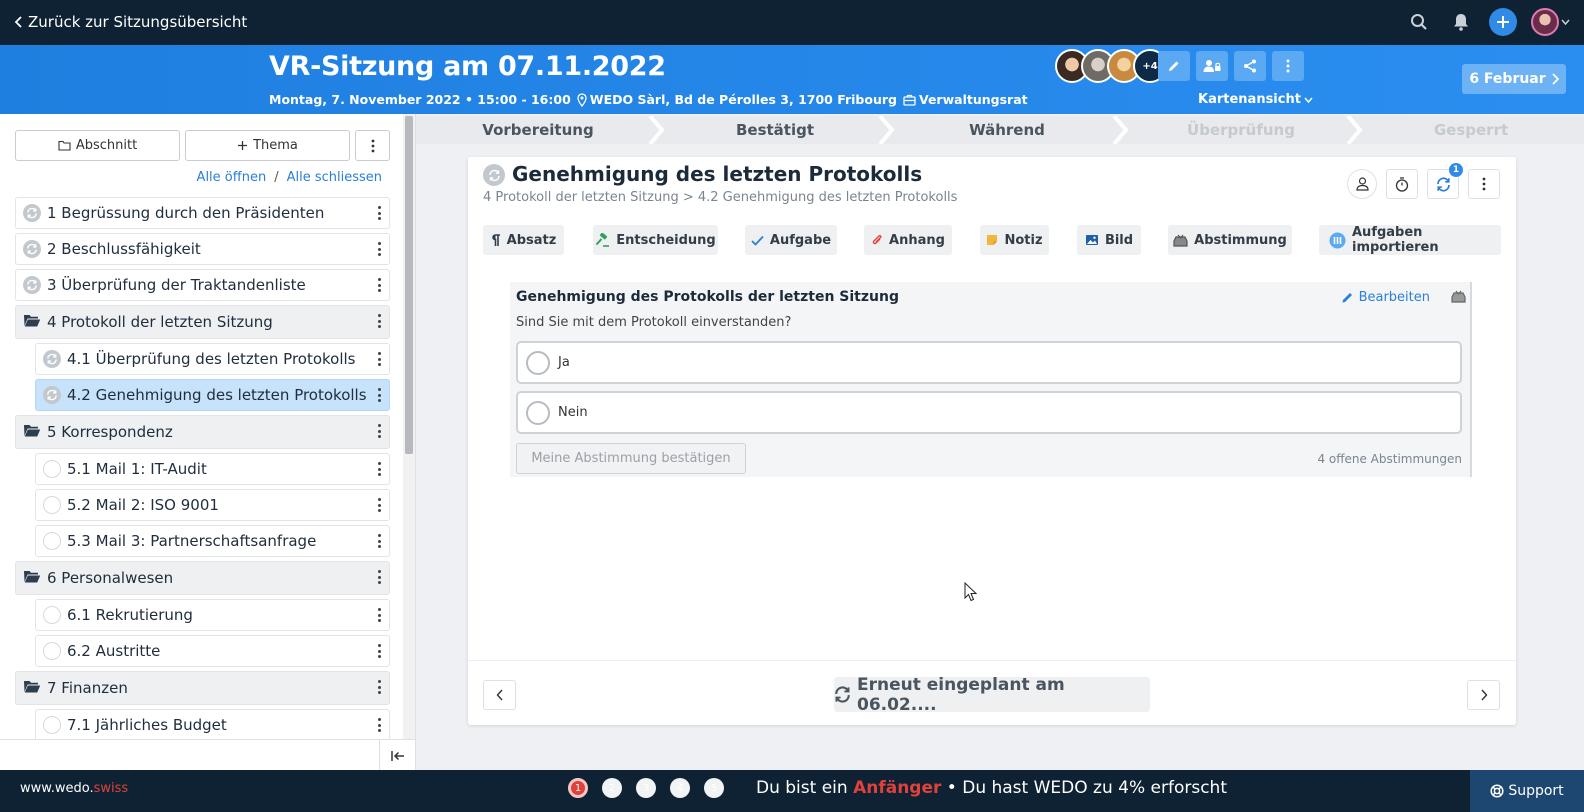 This screenshot has height=812, width=1584. Describe the element at coordinates (232, 177) in the screenshot. I see `open-all-link: Alle öffnen` at that location.